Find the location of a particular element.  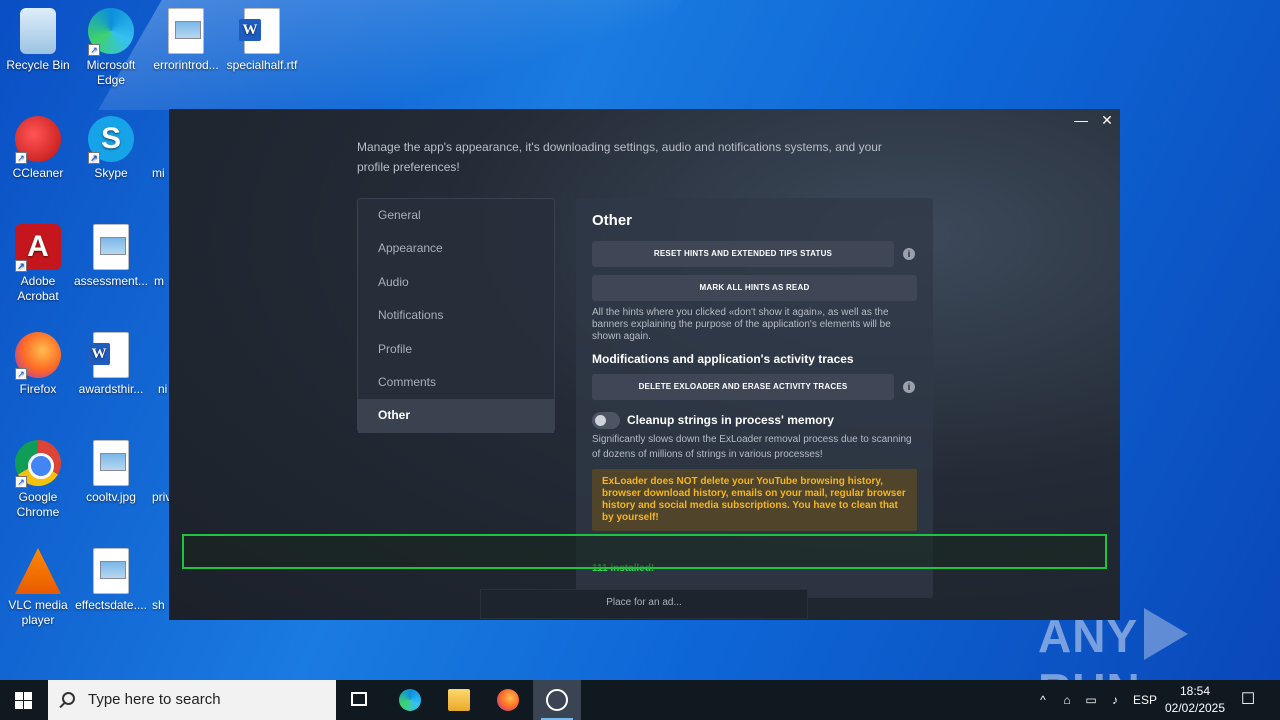

exloader-icon is located at coordinates (557, 700).